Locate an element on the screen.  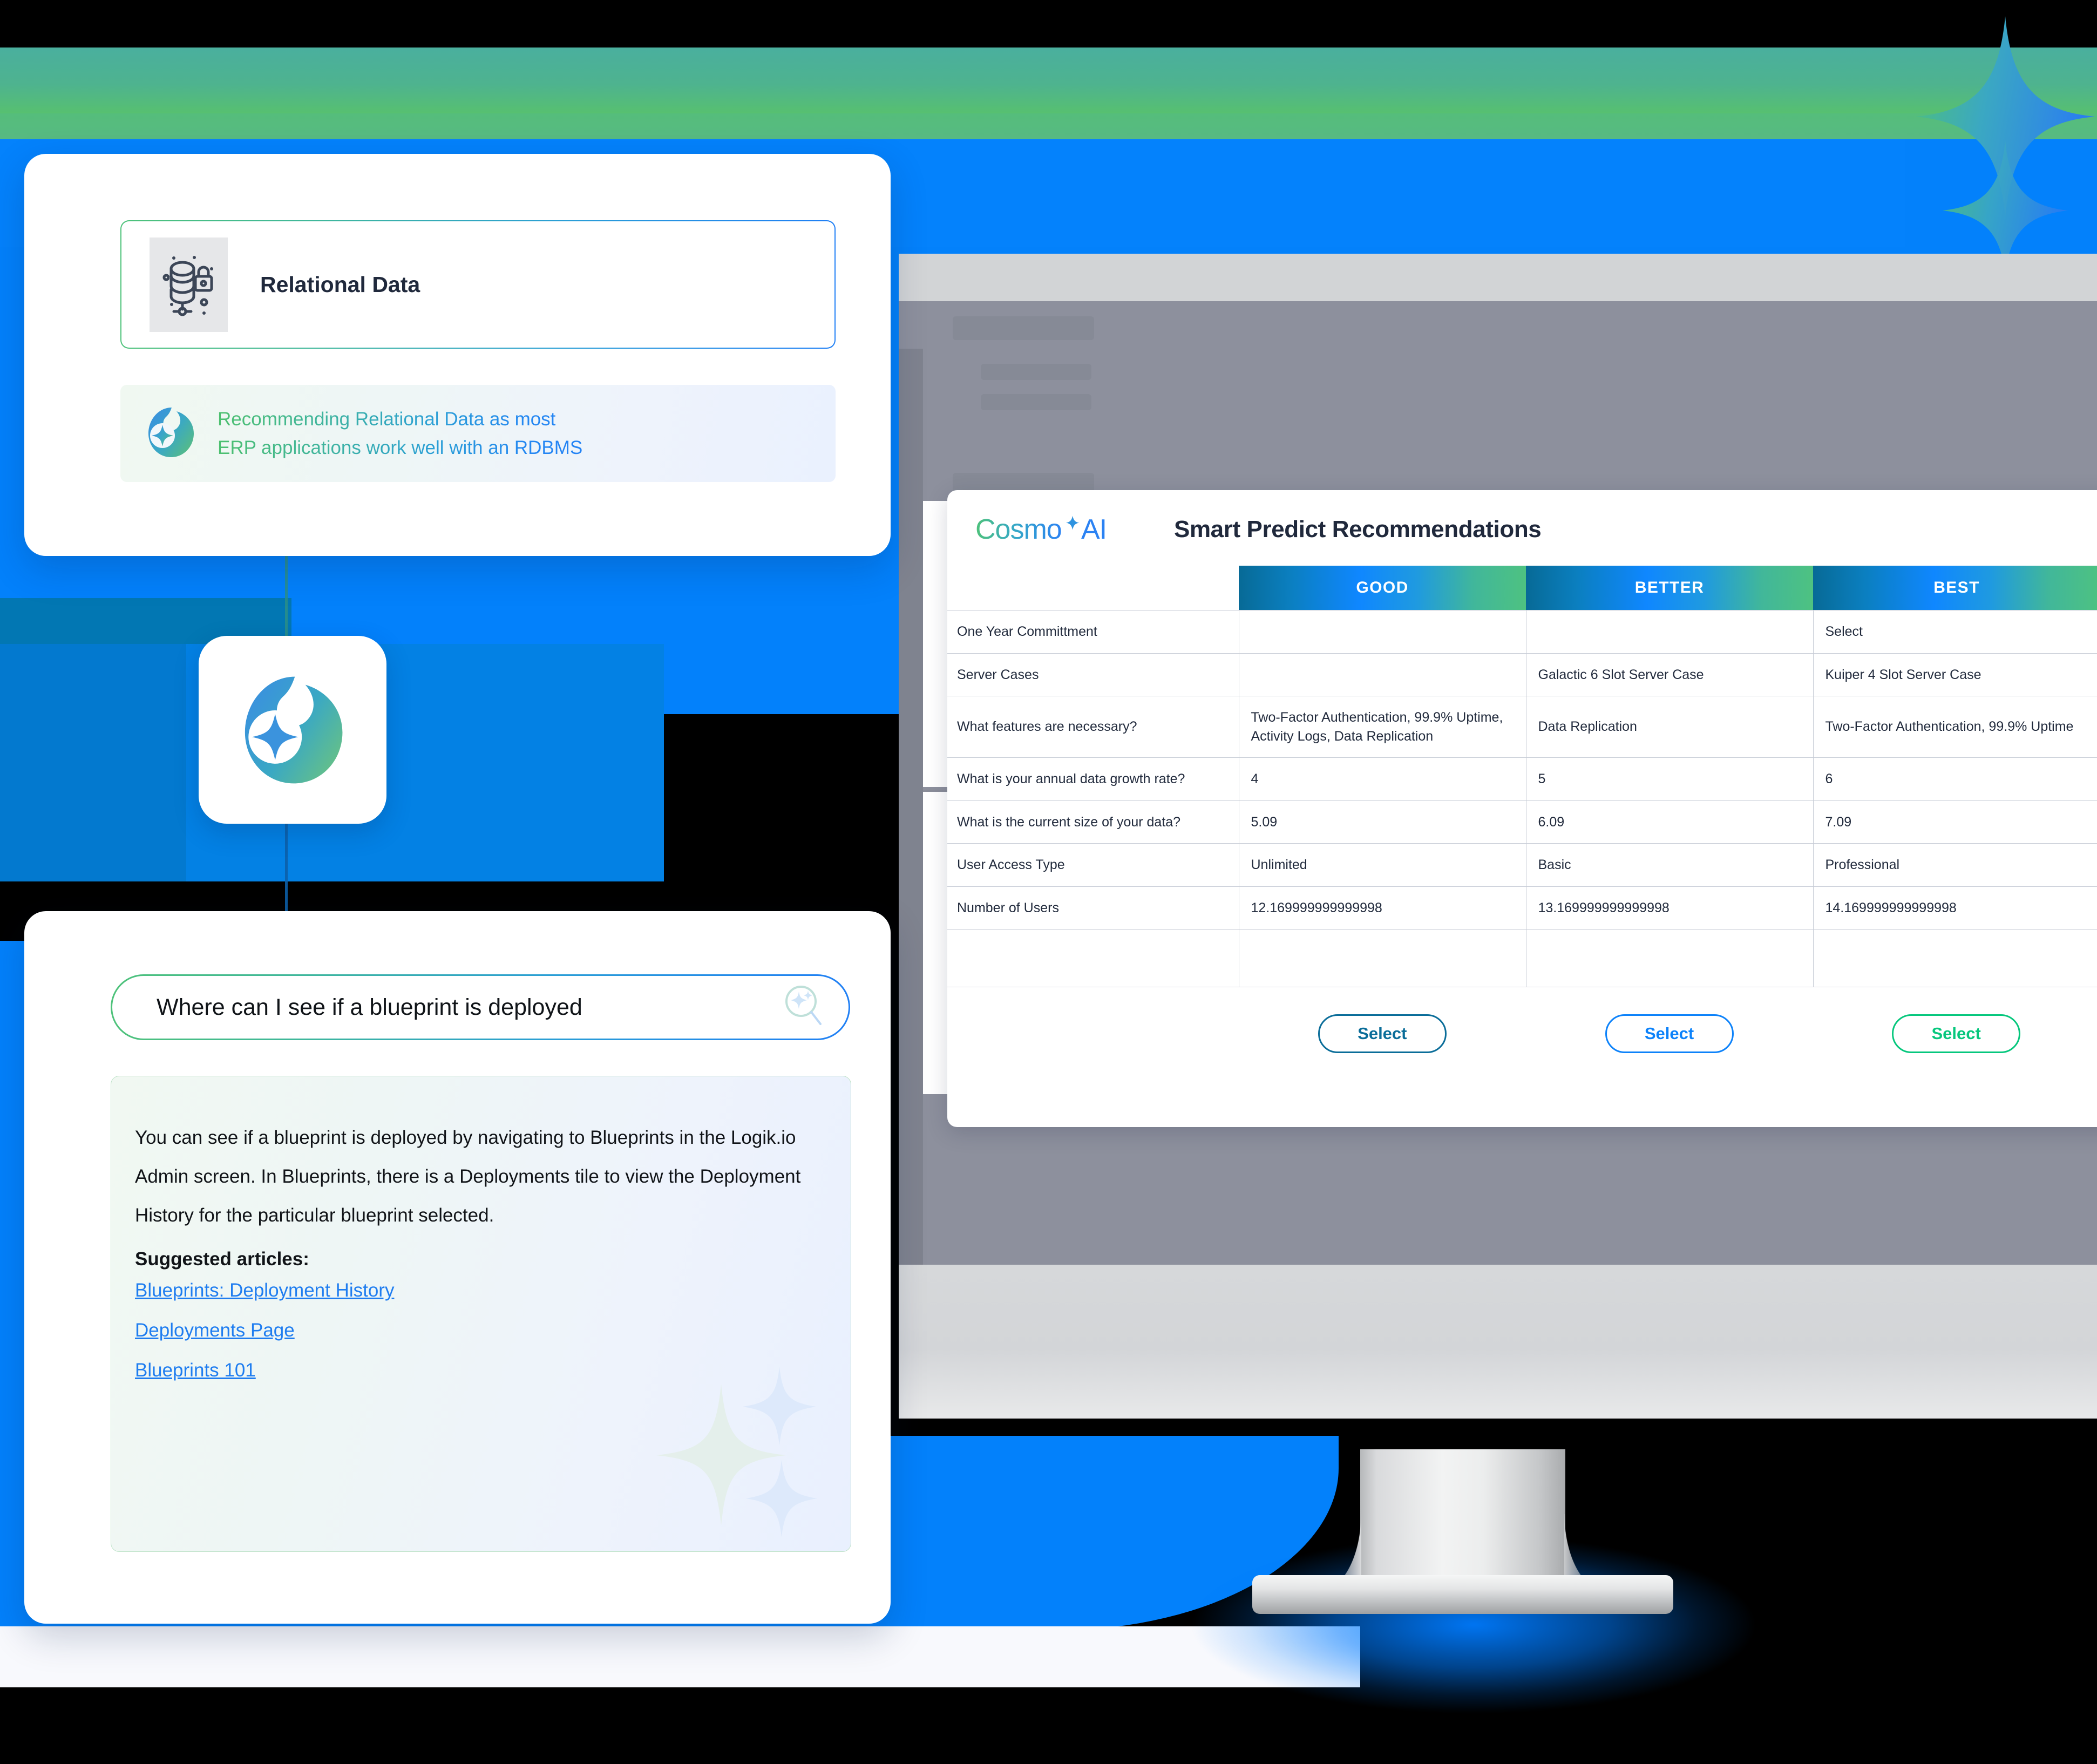
cosmo-ai-logo: Cosmo AI is located at coordinates (1064, 529).